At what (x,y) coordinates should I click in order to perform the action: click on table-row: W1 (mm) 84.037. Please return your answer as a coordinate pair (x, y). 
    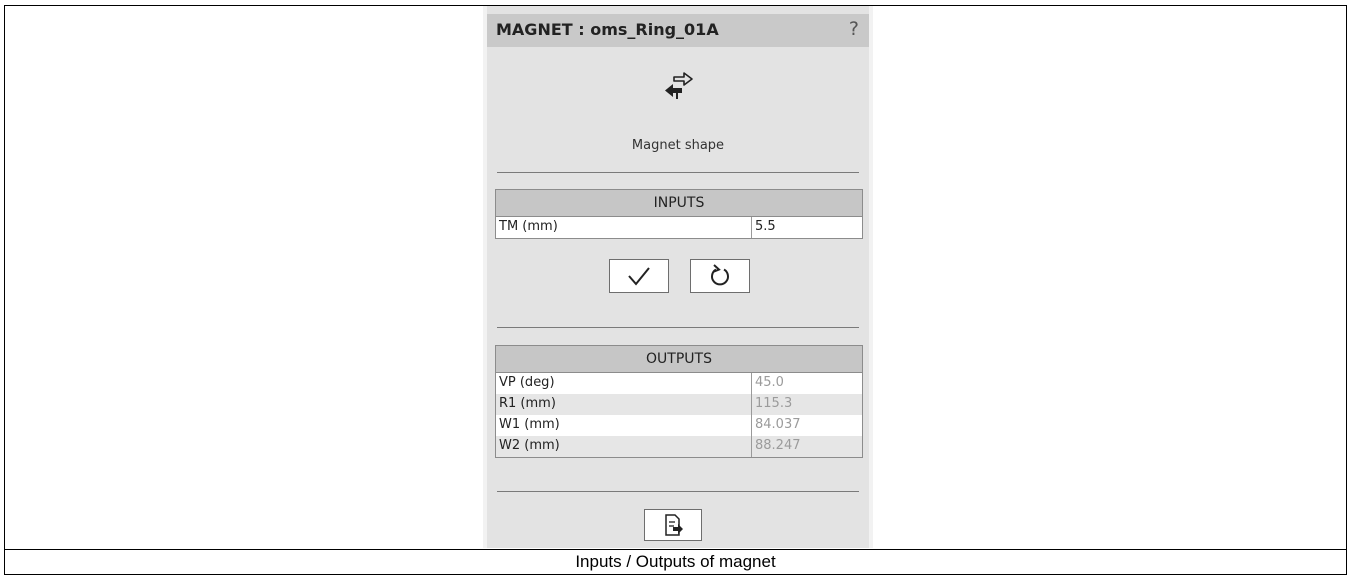
    Looking at the image, I should click on (679, 425).